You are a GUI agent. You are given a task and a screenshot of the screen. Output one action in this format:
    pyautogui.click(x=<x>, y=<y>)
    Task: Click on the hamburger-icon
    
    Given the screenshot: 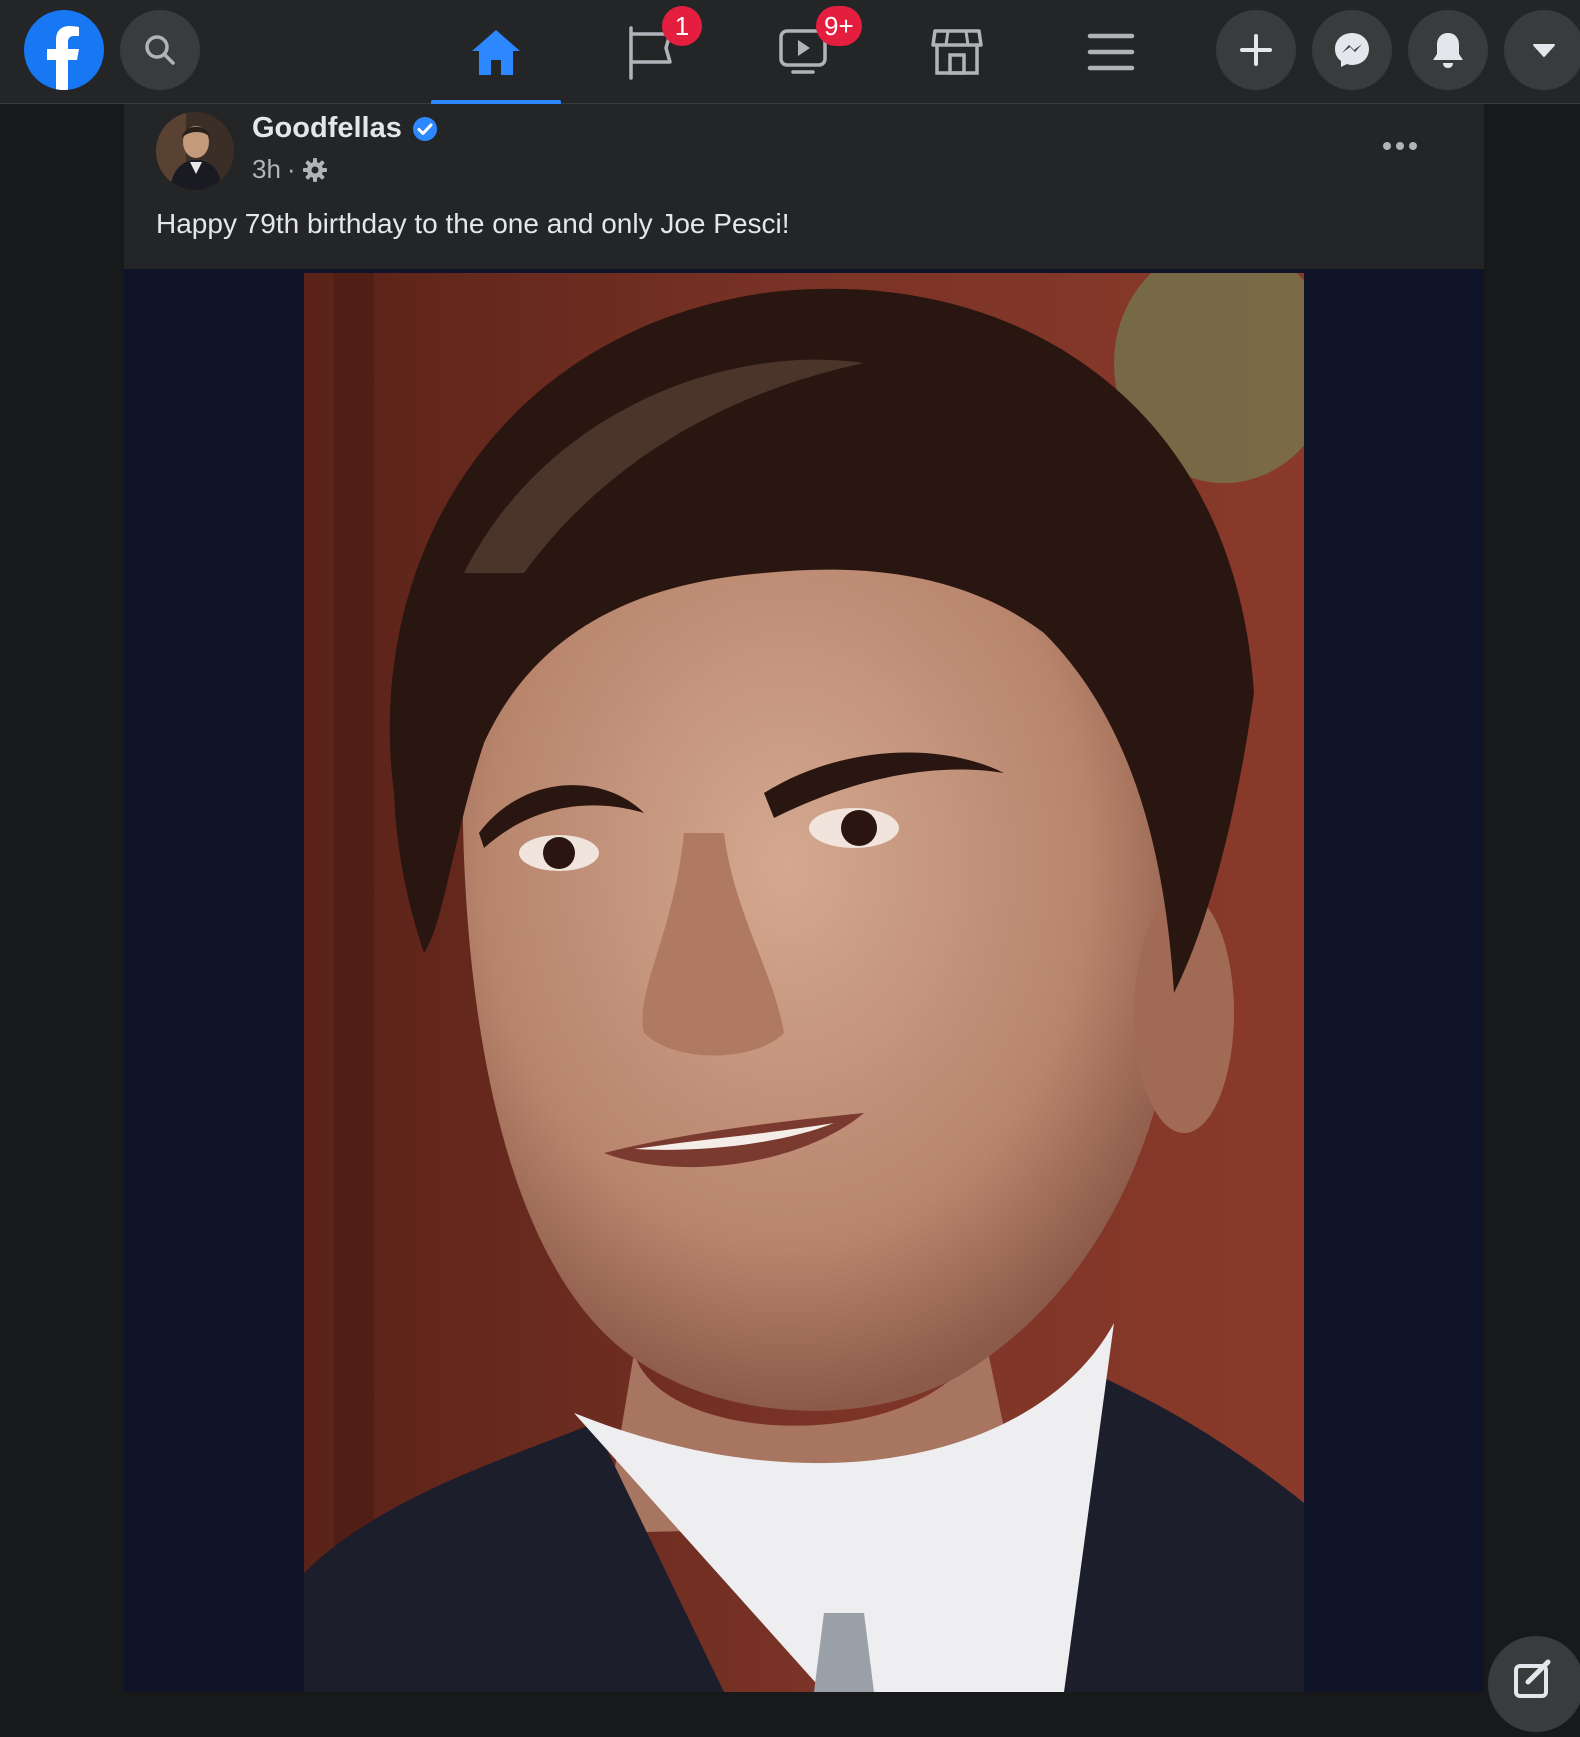 What is the action you would take?
    pyautogui.click(x=1111, y=52)
    